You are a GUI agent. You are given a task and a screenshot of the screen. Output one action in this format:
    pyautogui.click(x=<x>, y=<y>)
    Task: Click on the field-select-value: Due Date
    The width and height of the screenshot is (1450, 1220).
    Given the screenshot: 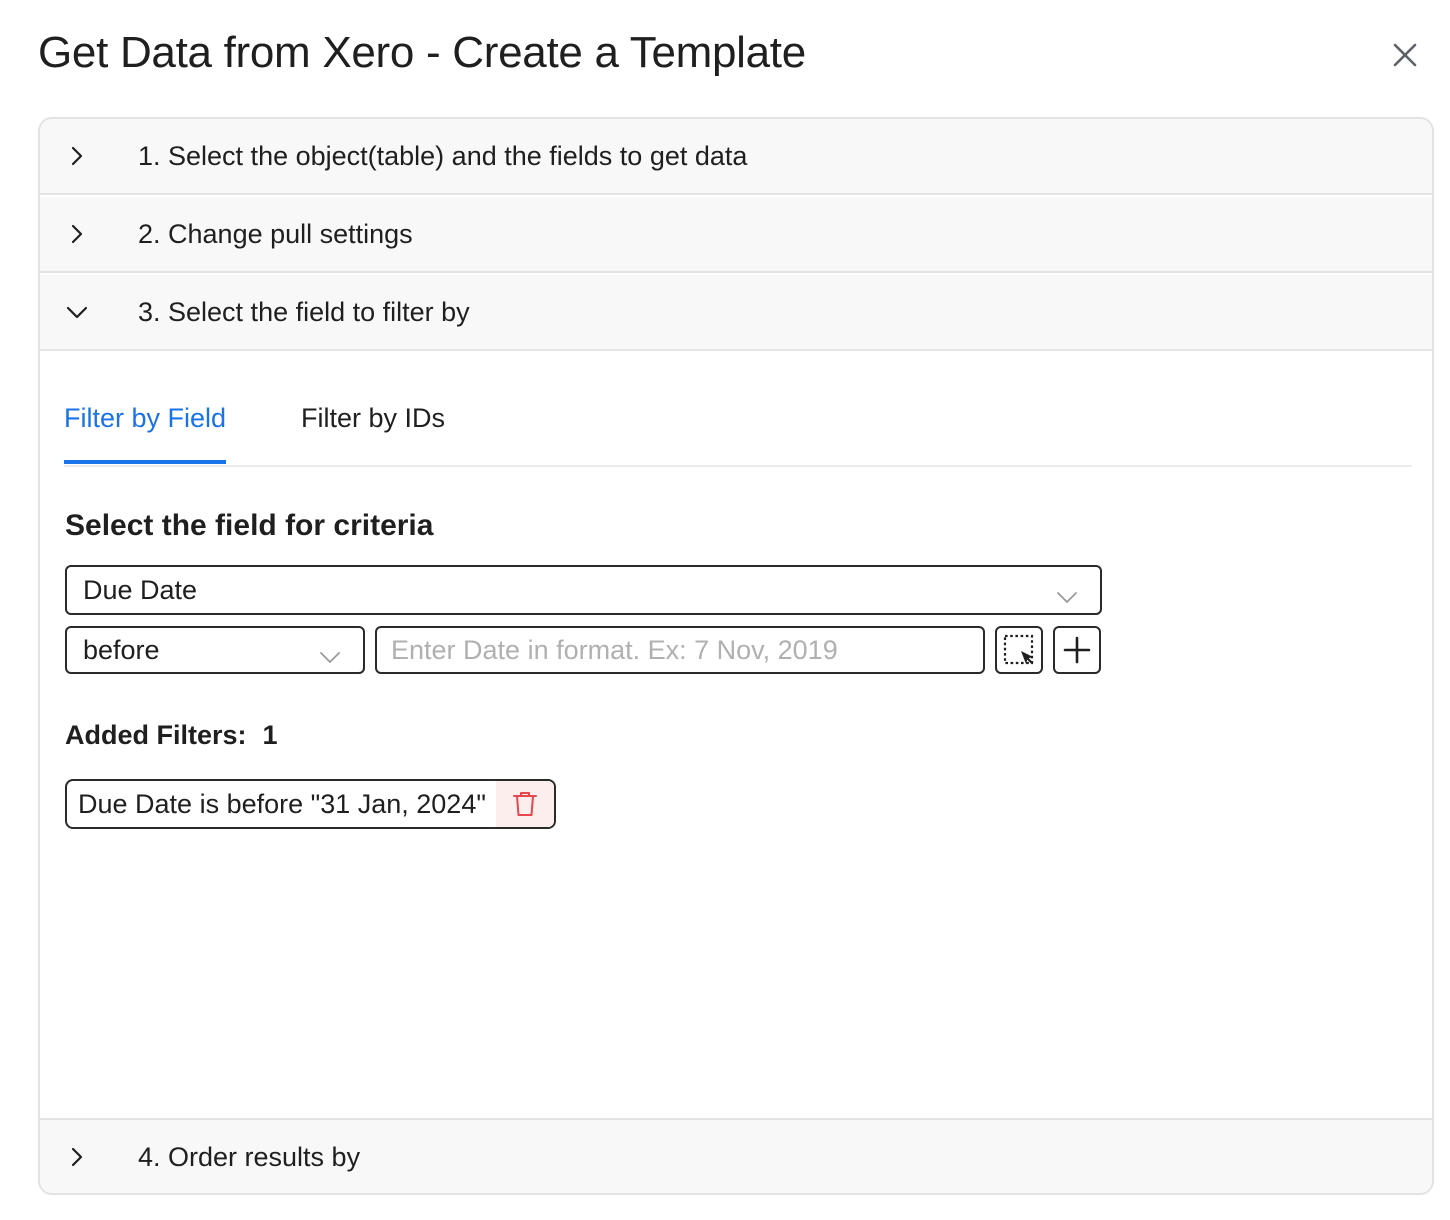 What is the action you would take?
    pyautogui.click(x=140, y=589)
    